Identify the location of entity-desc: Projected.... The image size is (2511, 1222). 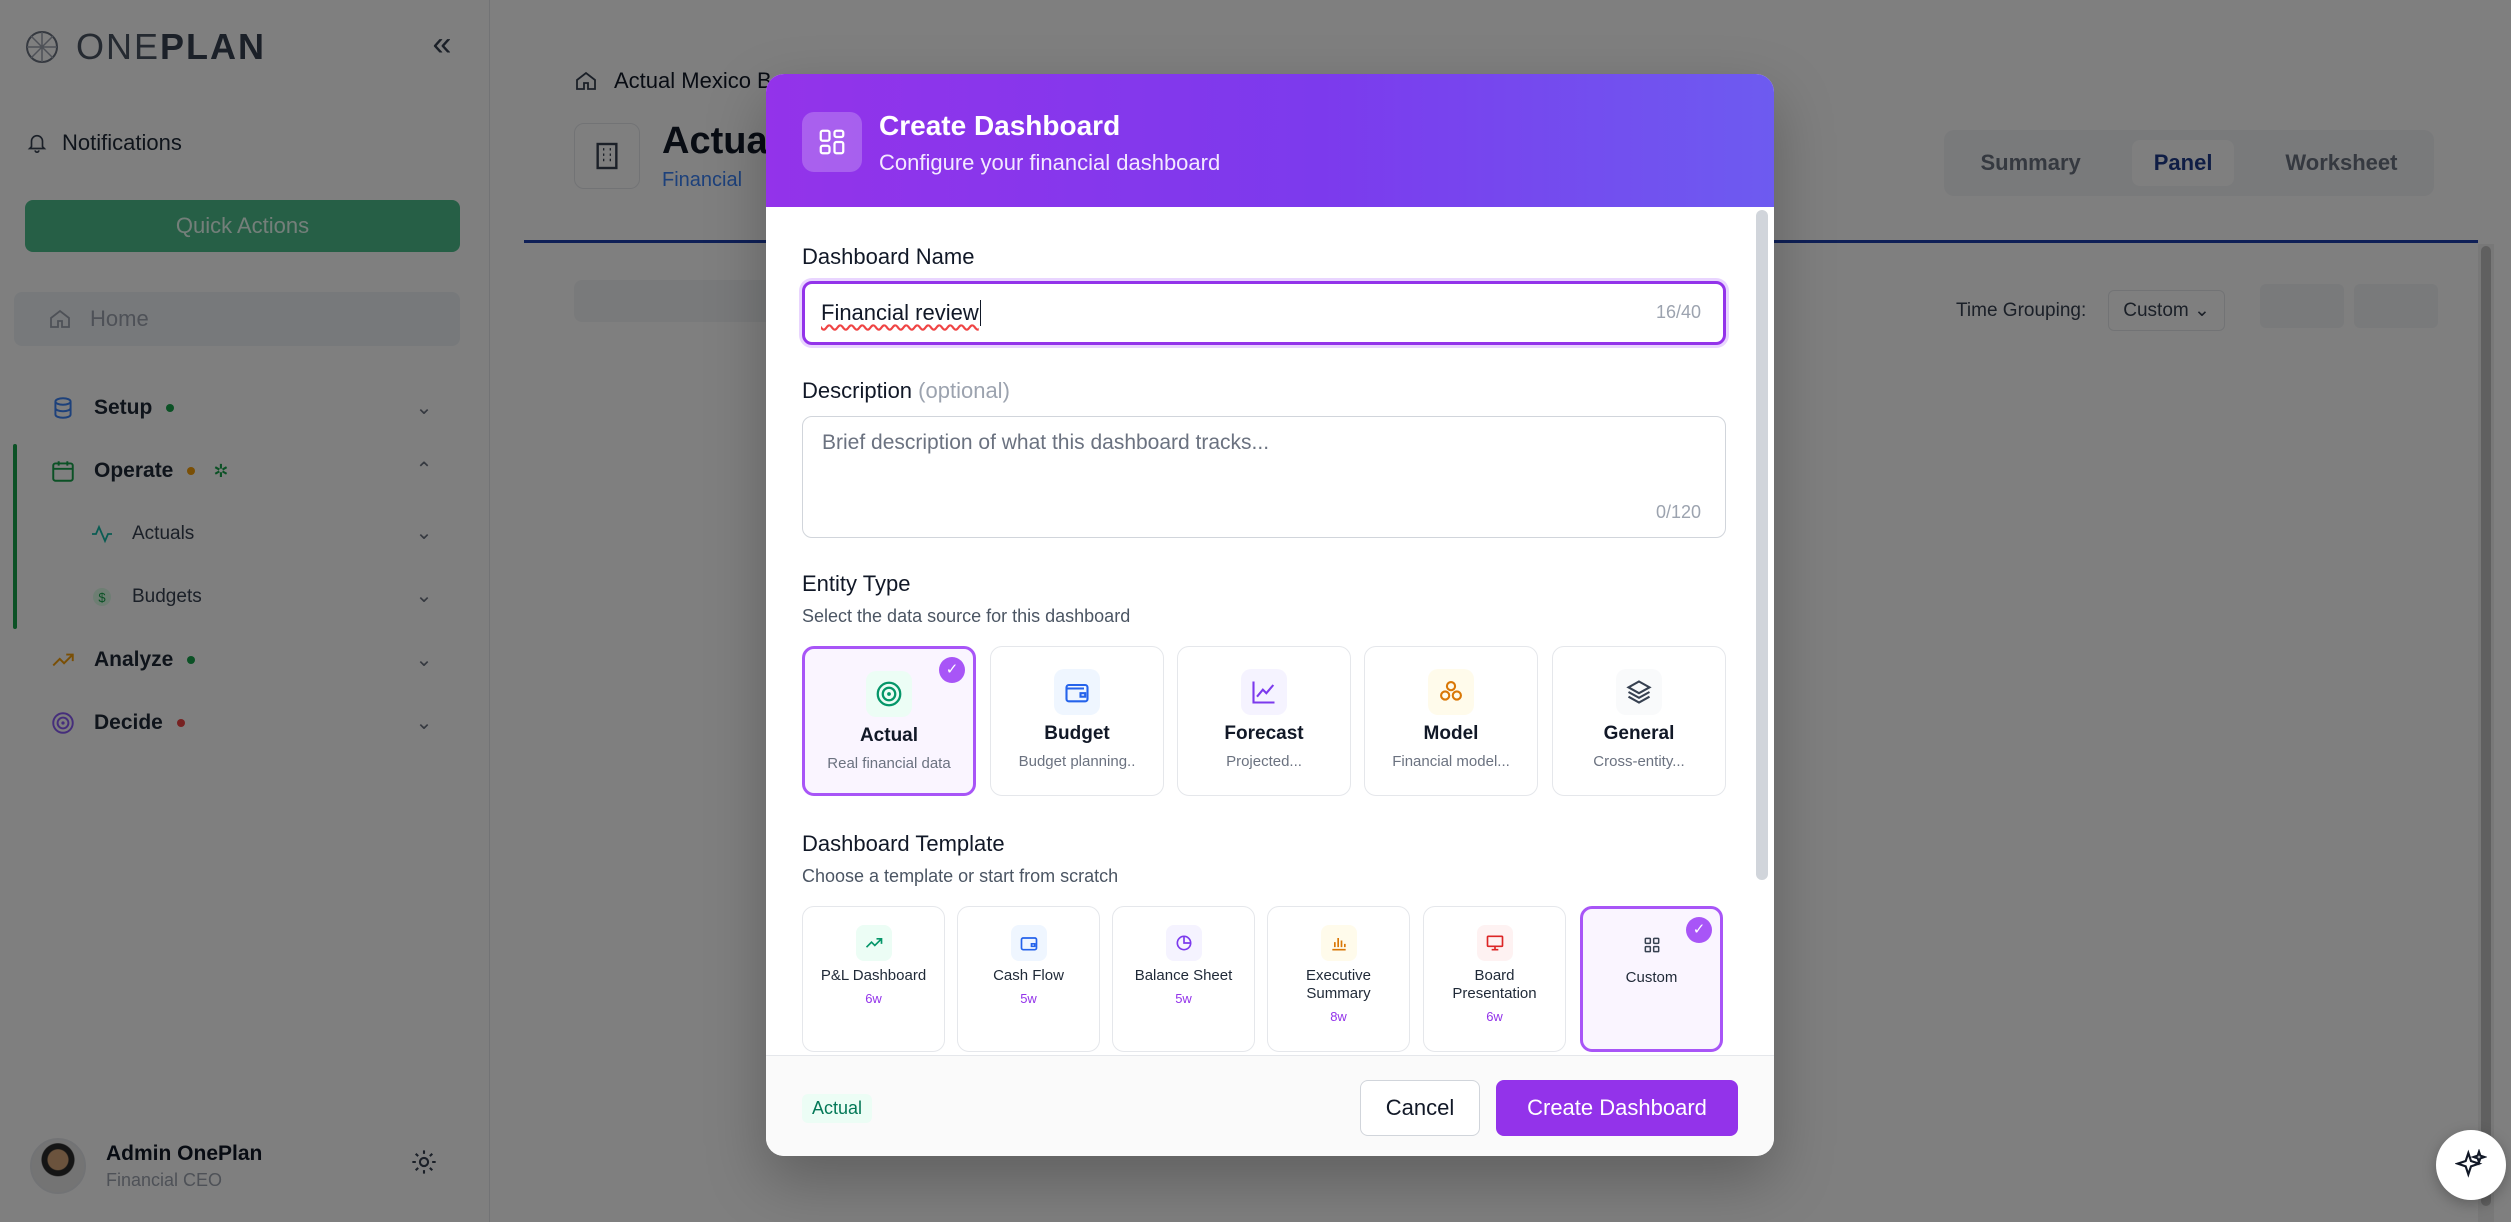
(1264, 761).